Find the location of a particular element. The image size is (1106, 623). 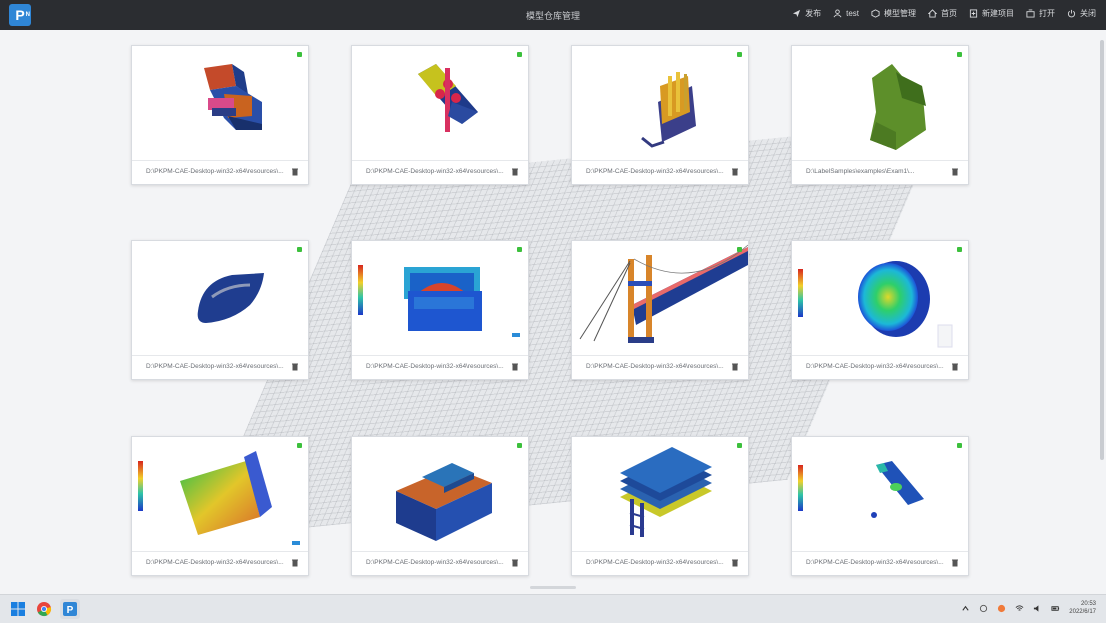

publish-label: 发布 is located at coordinates (813, 13).